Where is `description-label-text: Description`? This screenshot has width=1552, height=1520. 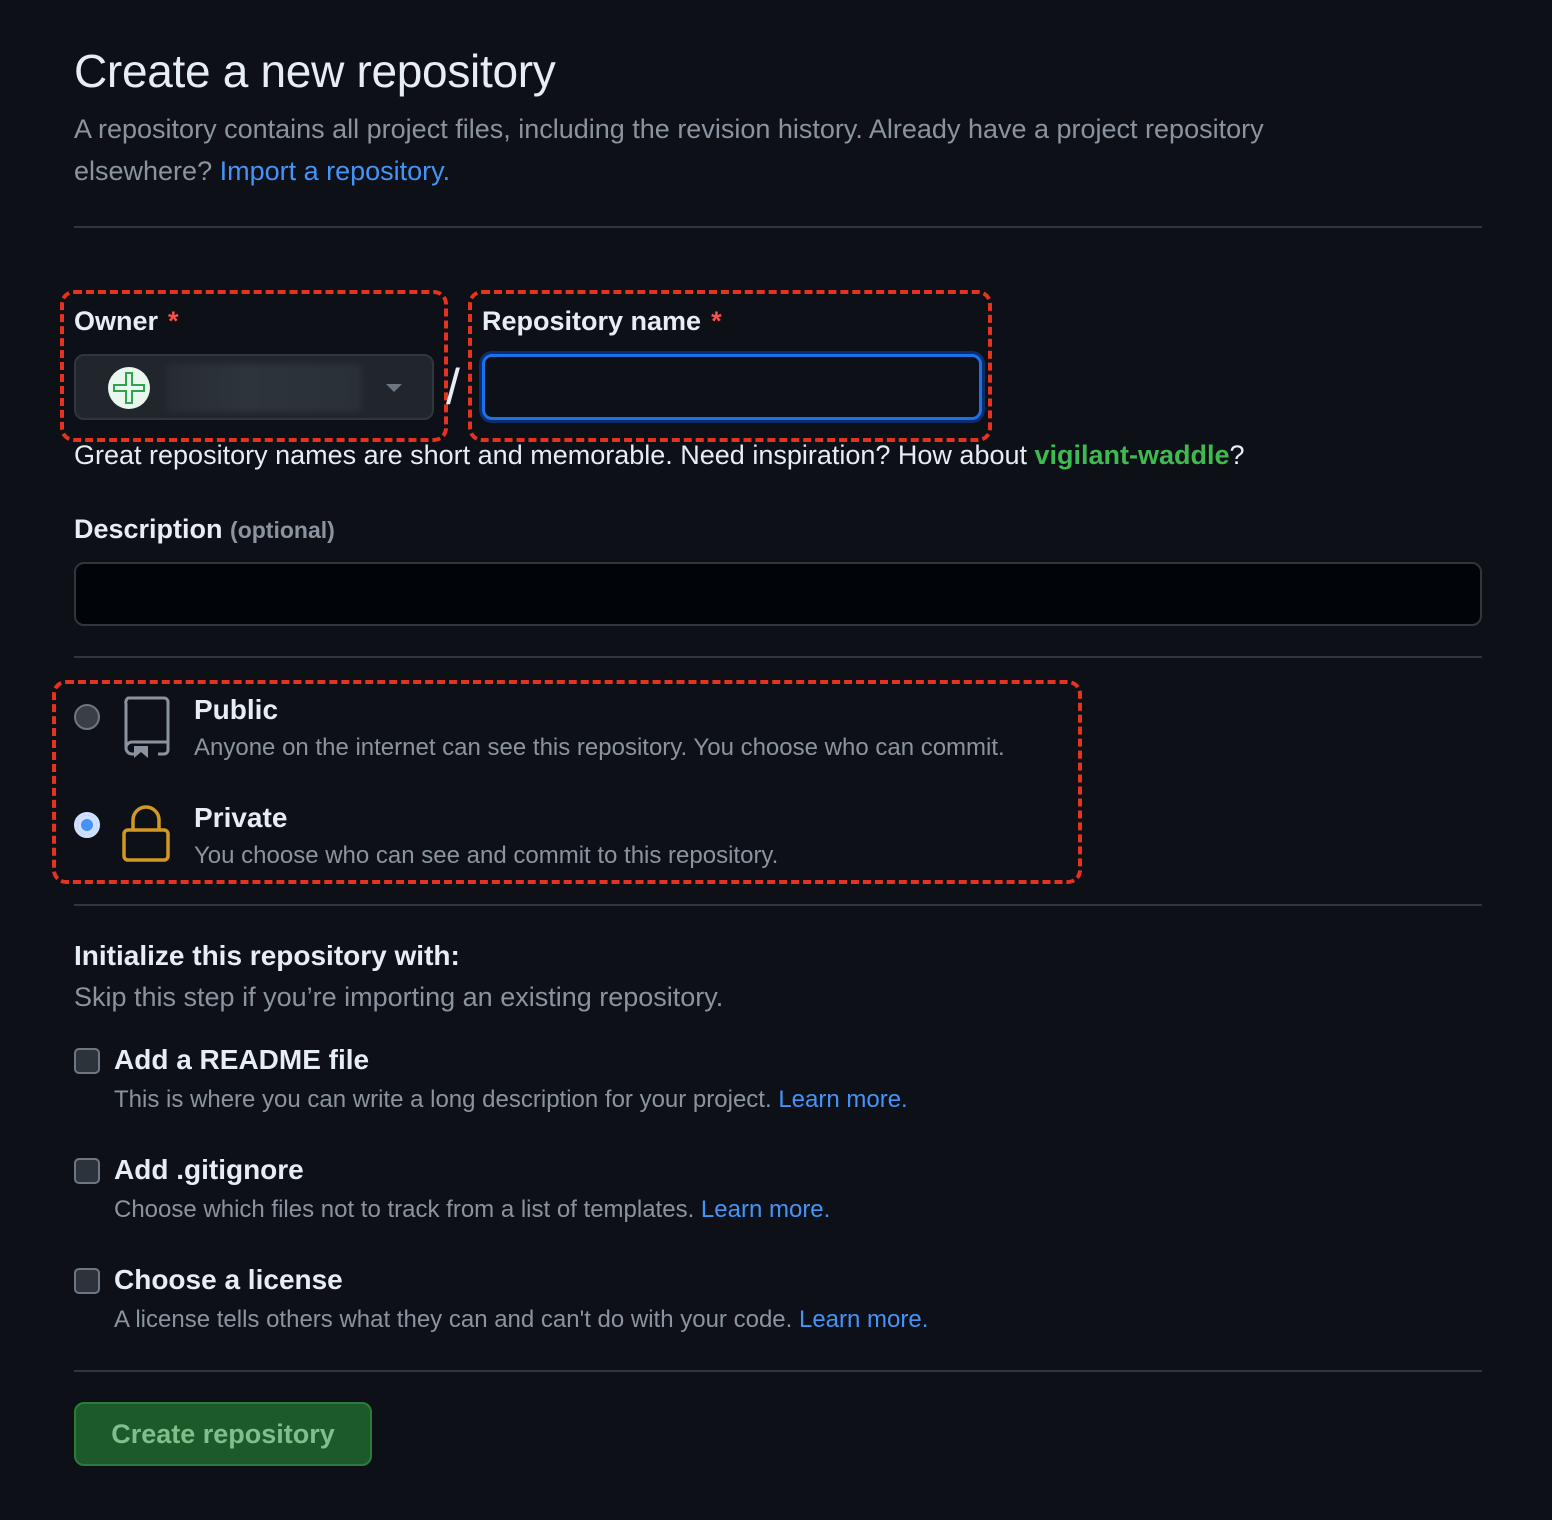
description-label-text: Description is located at coordinates (148, 529).